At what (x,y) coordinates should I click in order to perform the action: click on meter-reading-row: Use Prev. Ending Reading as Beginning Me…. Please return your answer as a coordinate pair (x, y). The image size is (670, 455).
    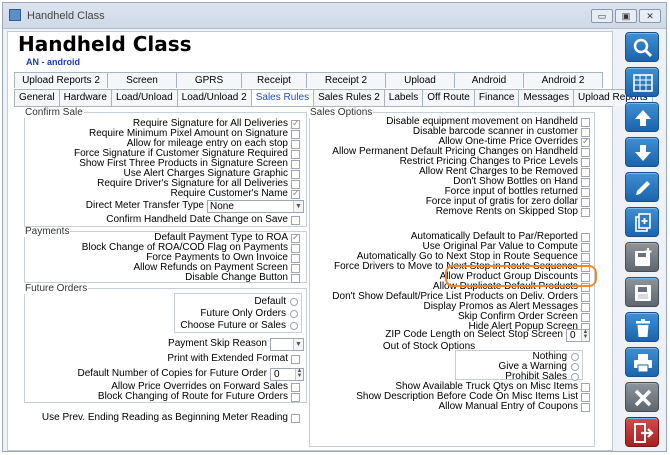
    Looking at the image, I should click on (162, 418).